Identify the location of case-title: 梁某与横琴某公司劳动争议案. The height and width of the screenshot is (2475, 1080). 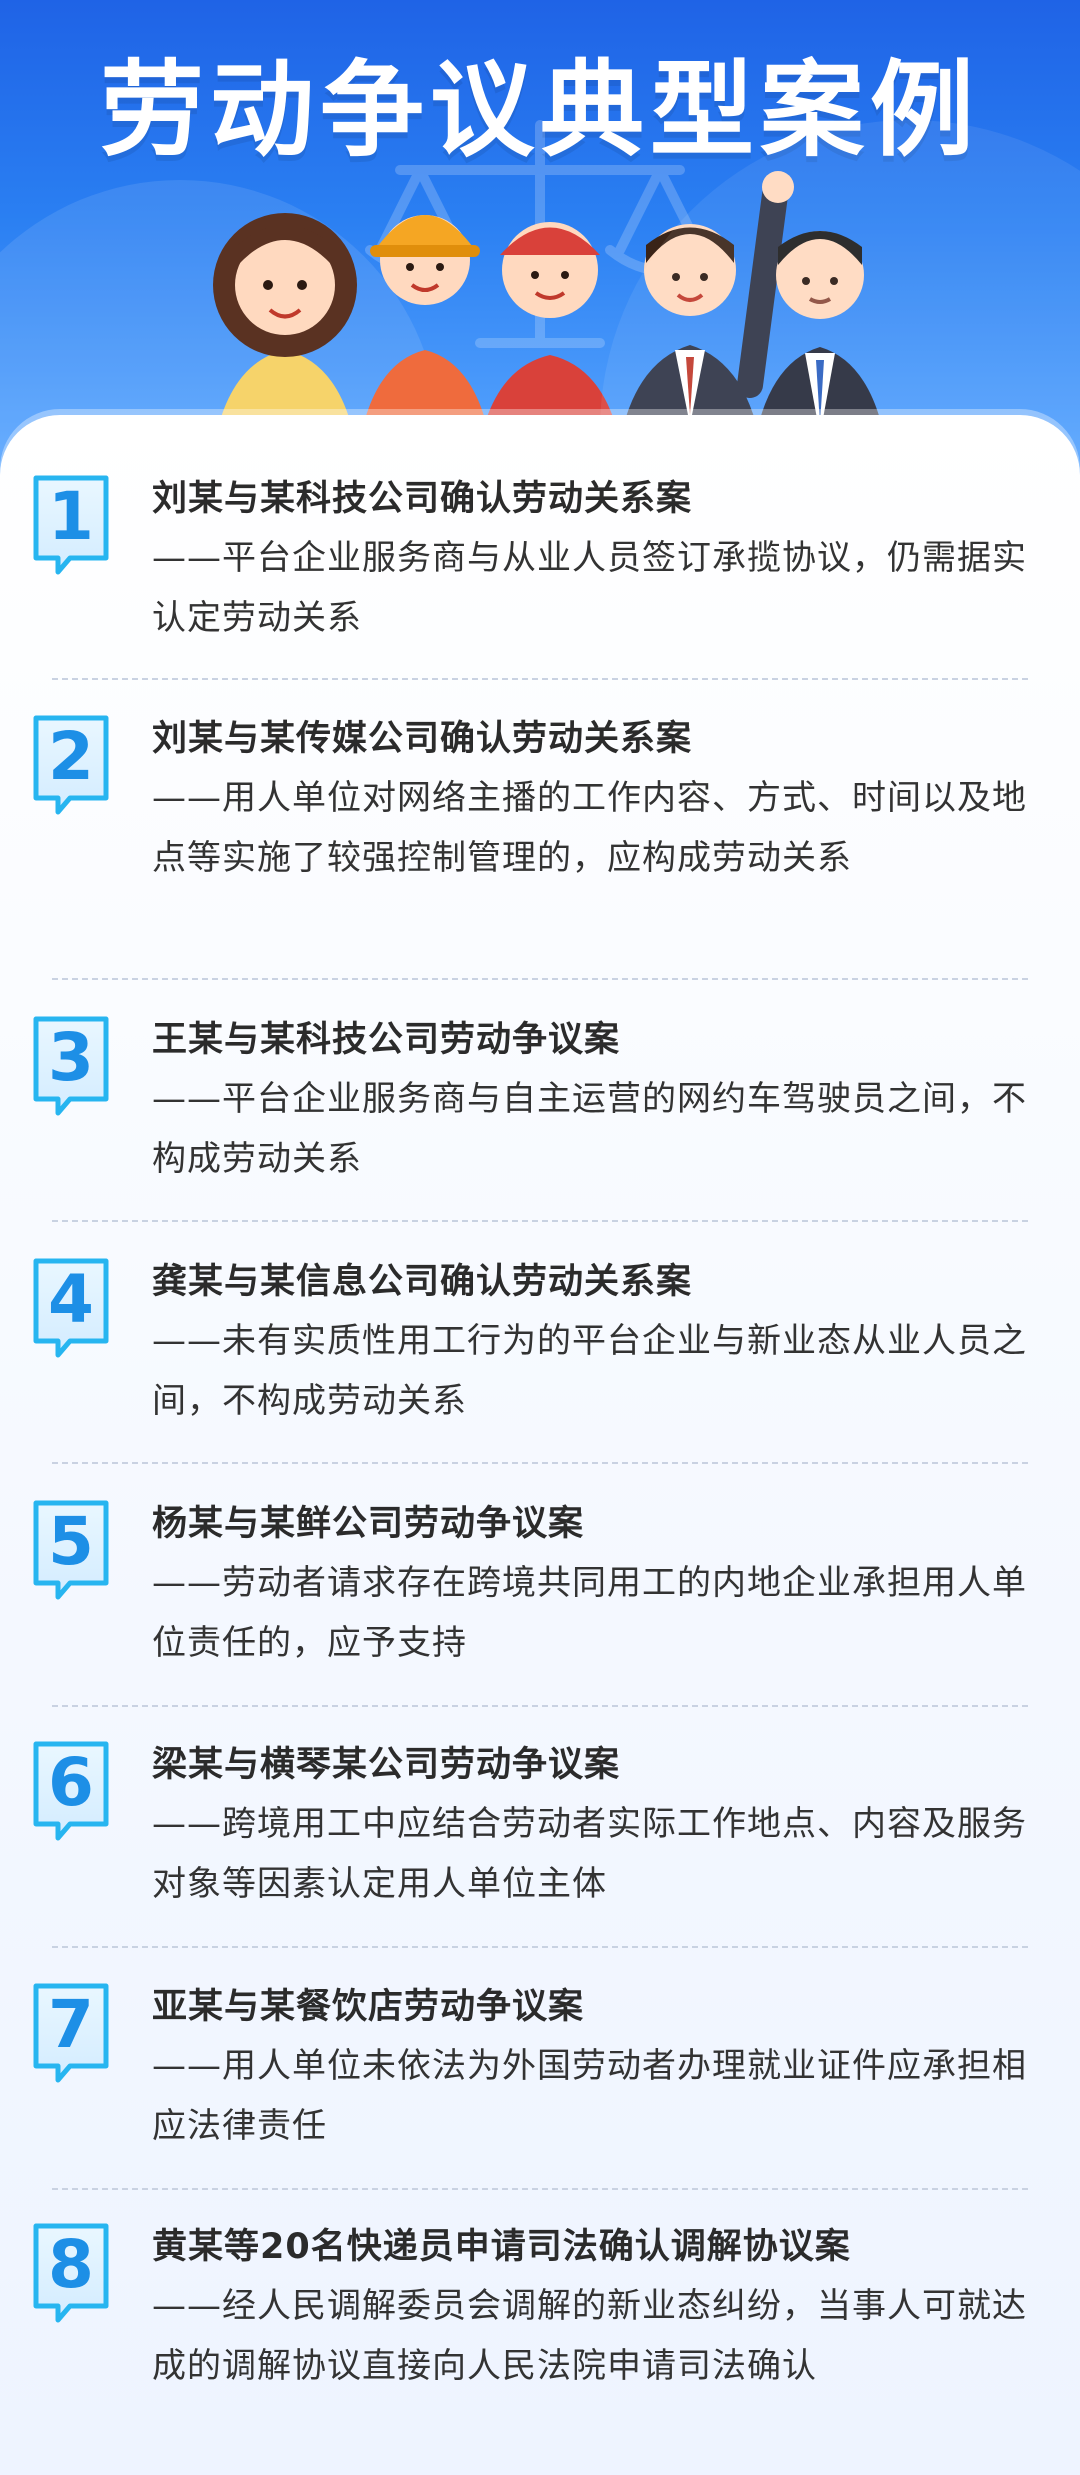
(386, 1765).